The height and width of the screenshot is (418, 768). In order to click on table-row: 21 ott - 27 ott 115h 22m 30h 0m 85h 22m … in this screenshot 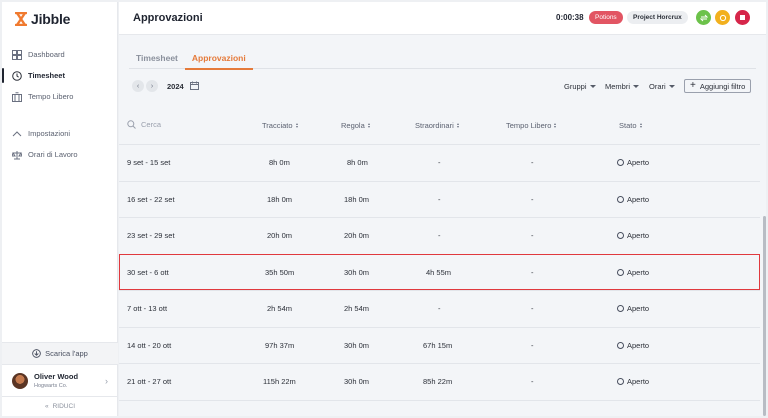, I will do `click(439, 381)`.